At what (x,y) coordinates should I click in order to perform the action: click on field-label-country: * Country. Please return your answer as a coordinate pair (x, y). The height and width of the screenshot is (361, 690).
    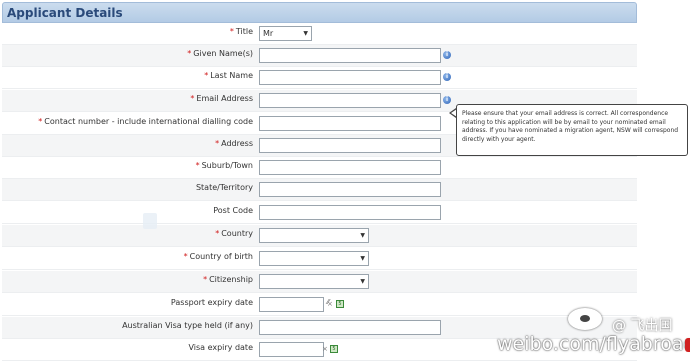
    Looking at the image, I should click on (234, 233).